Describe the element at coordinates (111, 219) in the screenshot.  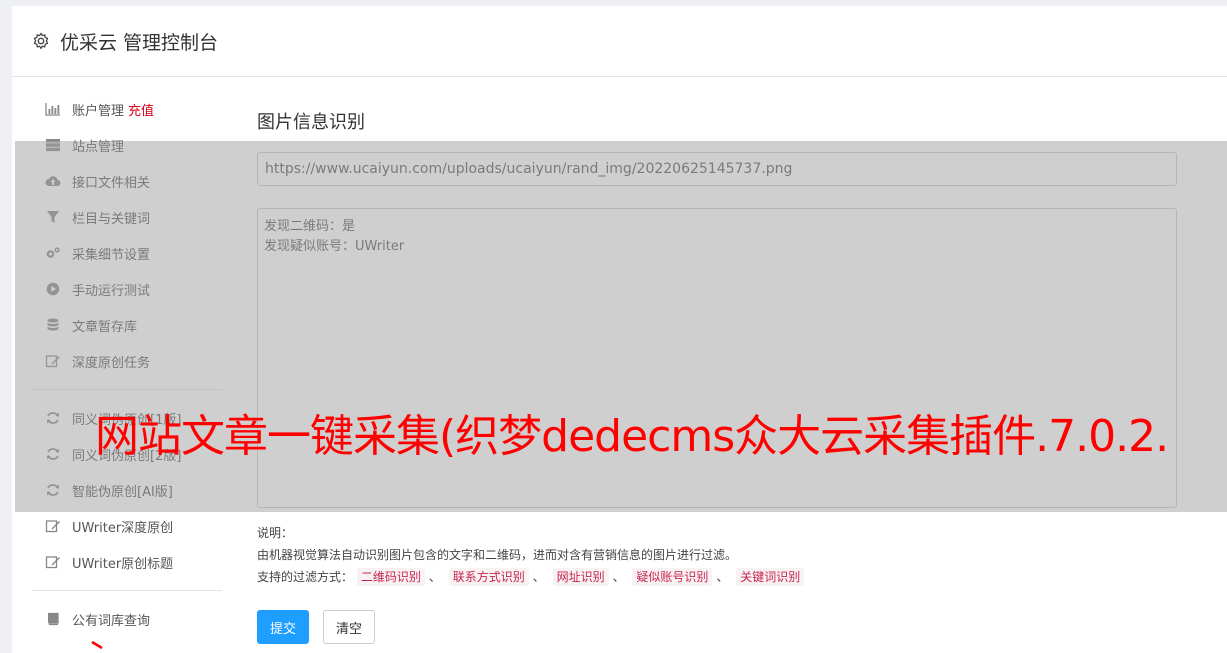
I see `sidebar-item-label: 栏目与关键词` at that location.